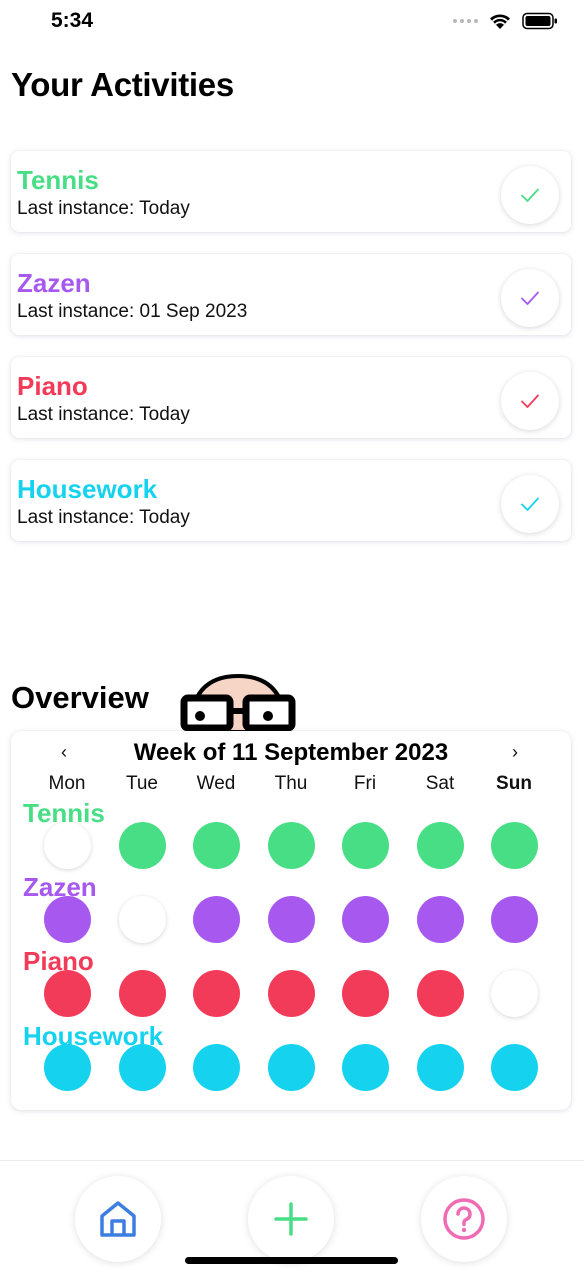 The image size is (584, 1272). What do you see at coordinates (87, 489) in the screenshot?
I see `activity-name: Housework` at bounding box center [87, 489].